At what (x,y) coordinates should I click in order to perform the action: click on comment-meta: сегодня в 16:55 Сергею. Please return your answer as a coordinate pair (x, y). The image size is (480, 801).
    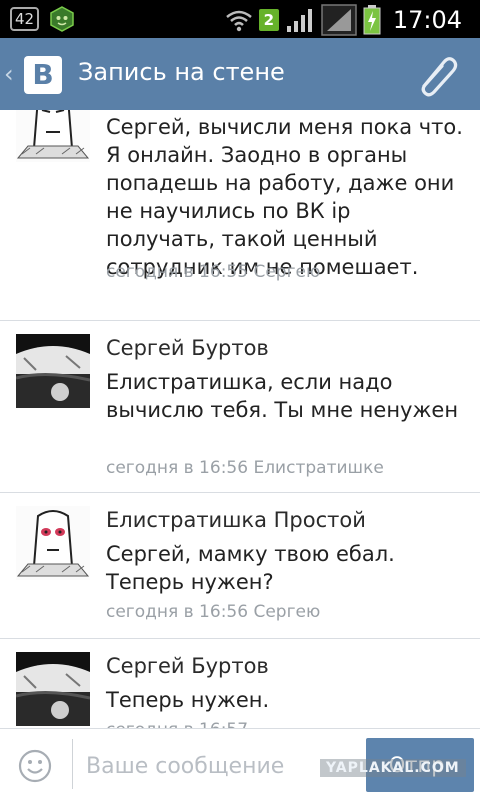
    Looking at the image, I should click on (213, 272).